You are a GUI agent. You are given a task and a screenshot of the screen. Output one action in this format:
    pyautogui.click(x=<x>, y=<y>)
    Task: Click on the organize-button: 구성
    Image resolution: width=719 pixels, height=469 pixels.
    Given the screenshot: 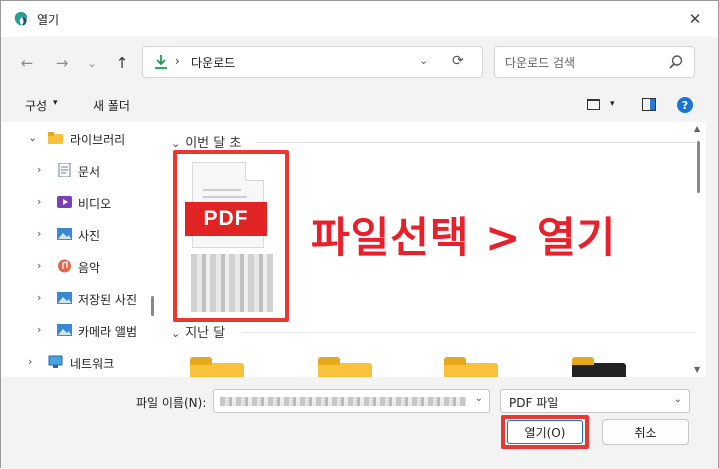 What is the action you would take?
    pyautogui.click(x=36, y=105)
    